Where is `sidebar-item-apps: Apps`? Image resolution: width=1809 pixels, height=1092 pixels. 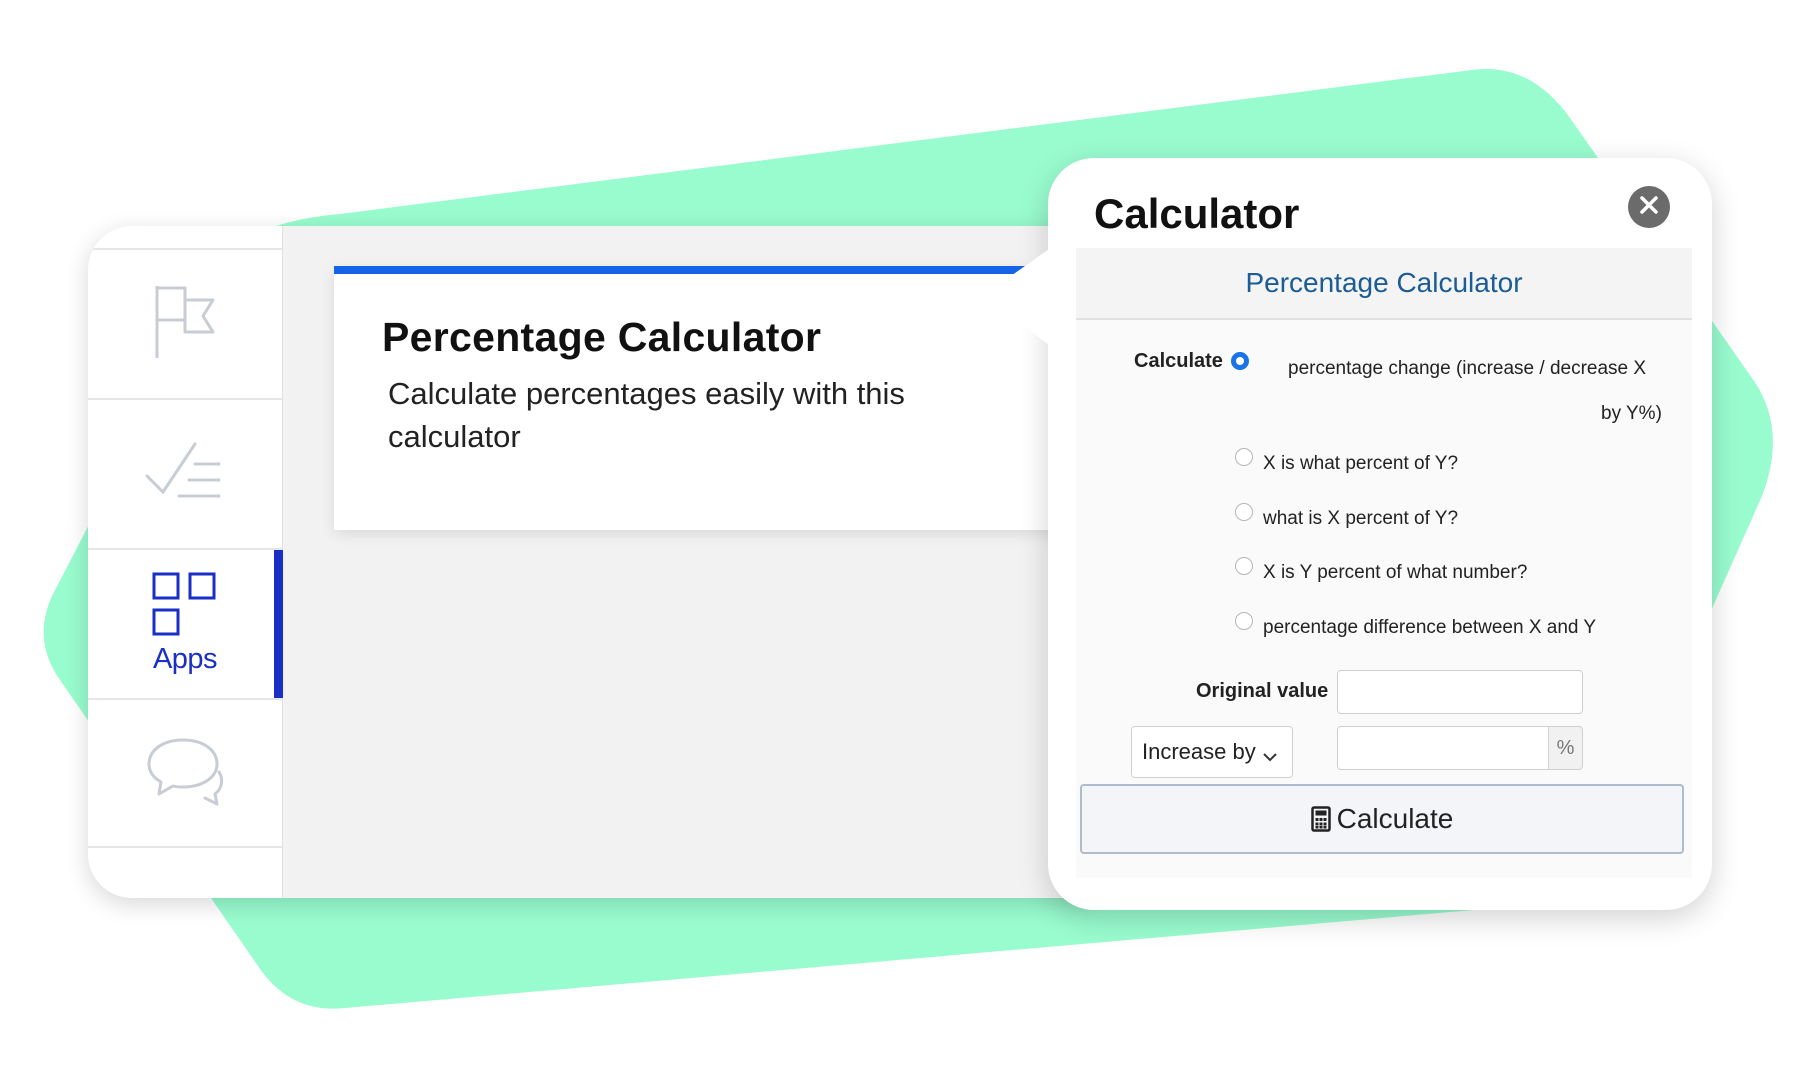
sidebar-item-apps: Apps is located at coordinates (185, 623).